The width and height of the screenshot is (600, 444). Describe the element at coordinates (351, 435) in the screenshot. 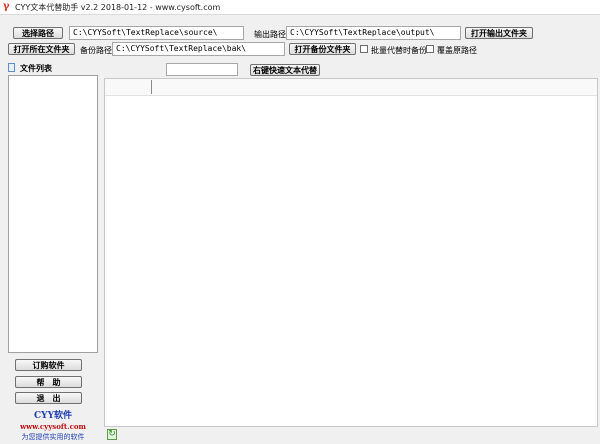

I see `status-bar: ↻` at that location.